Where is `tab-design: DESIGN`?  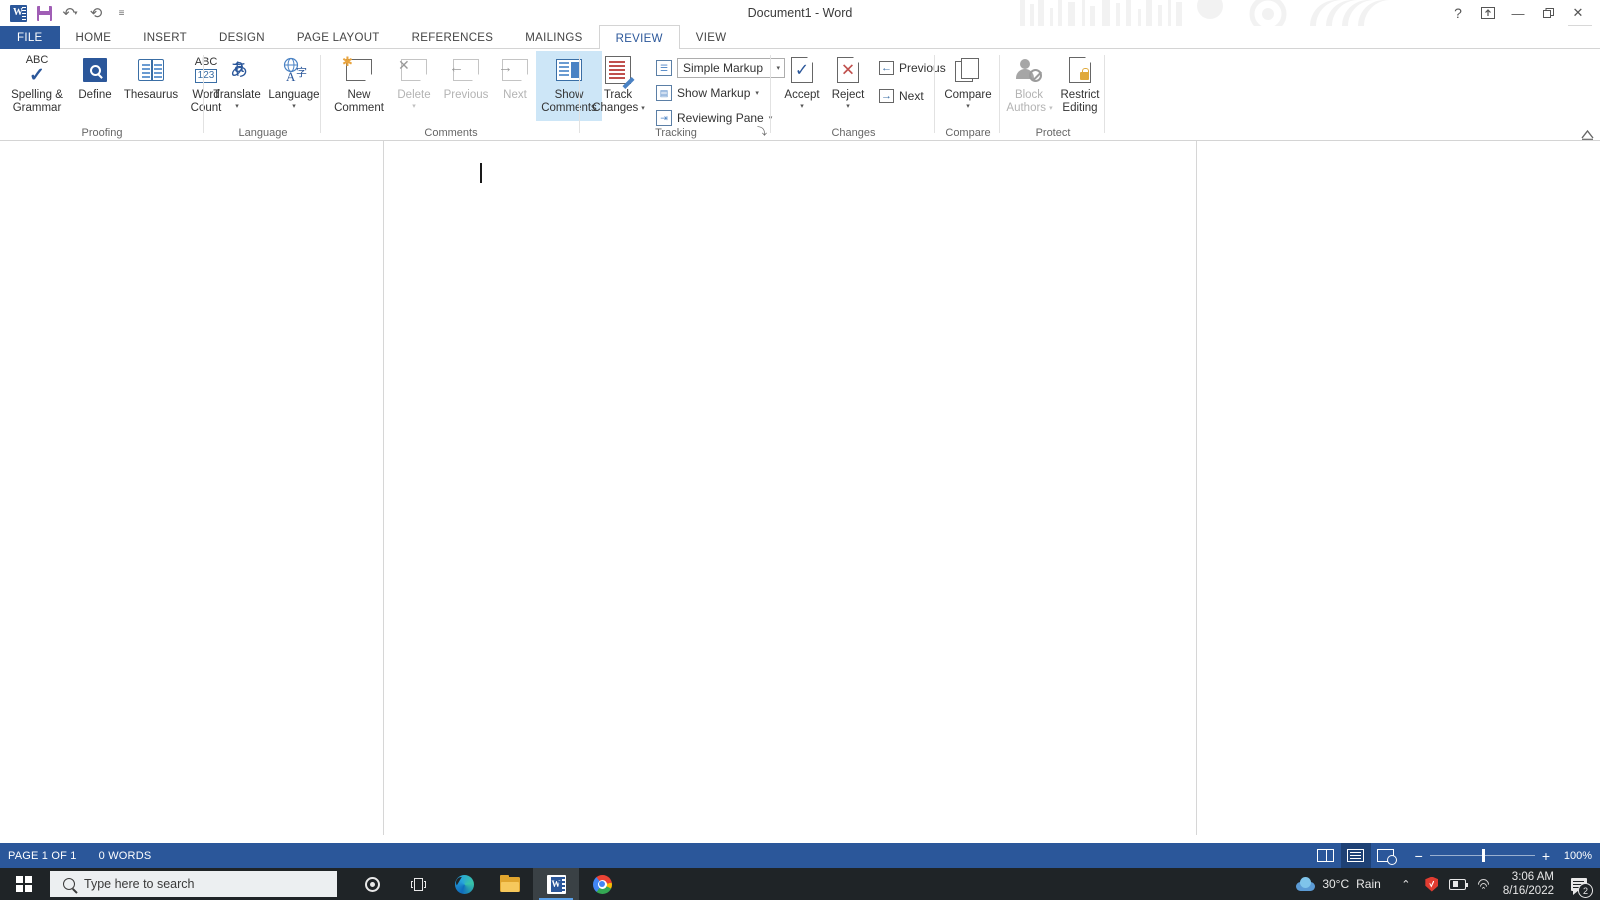 tab-design: DESIGN is located at coordinates (242, 37).